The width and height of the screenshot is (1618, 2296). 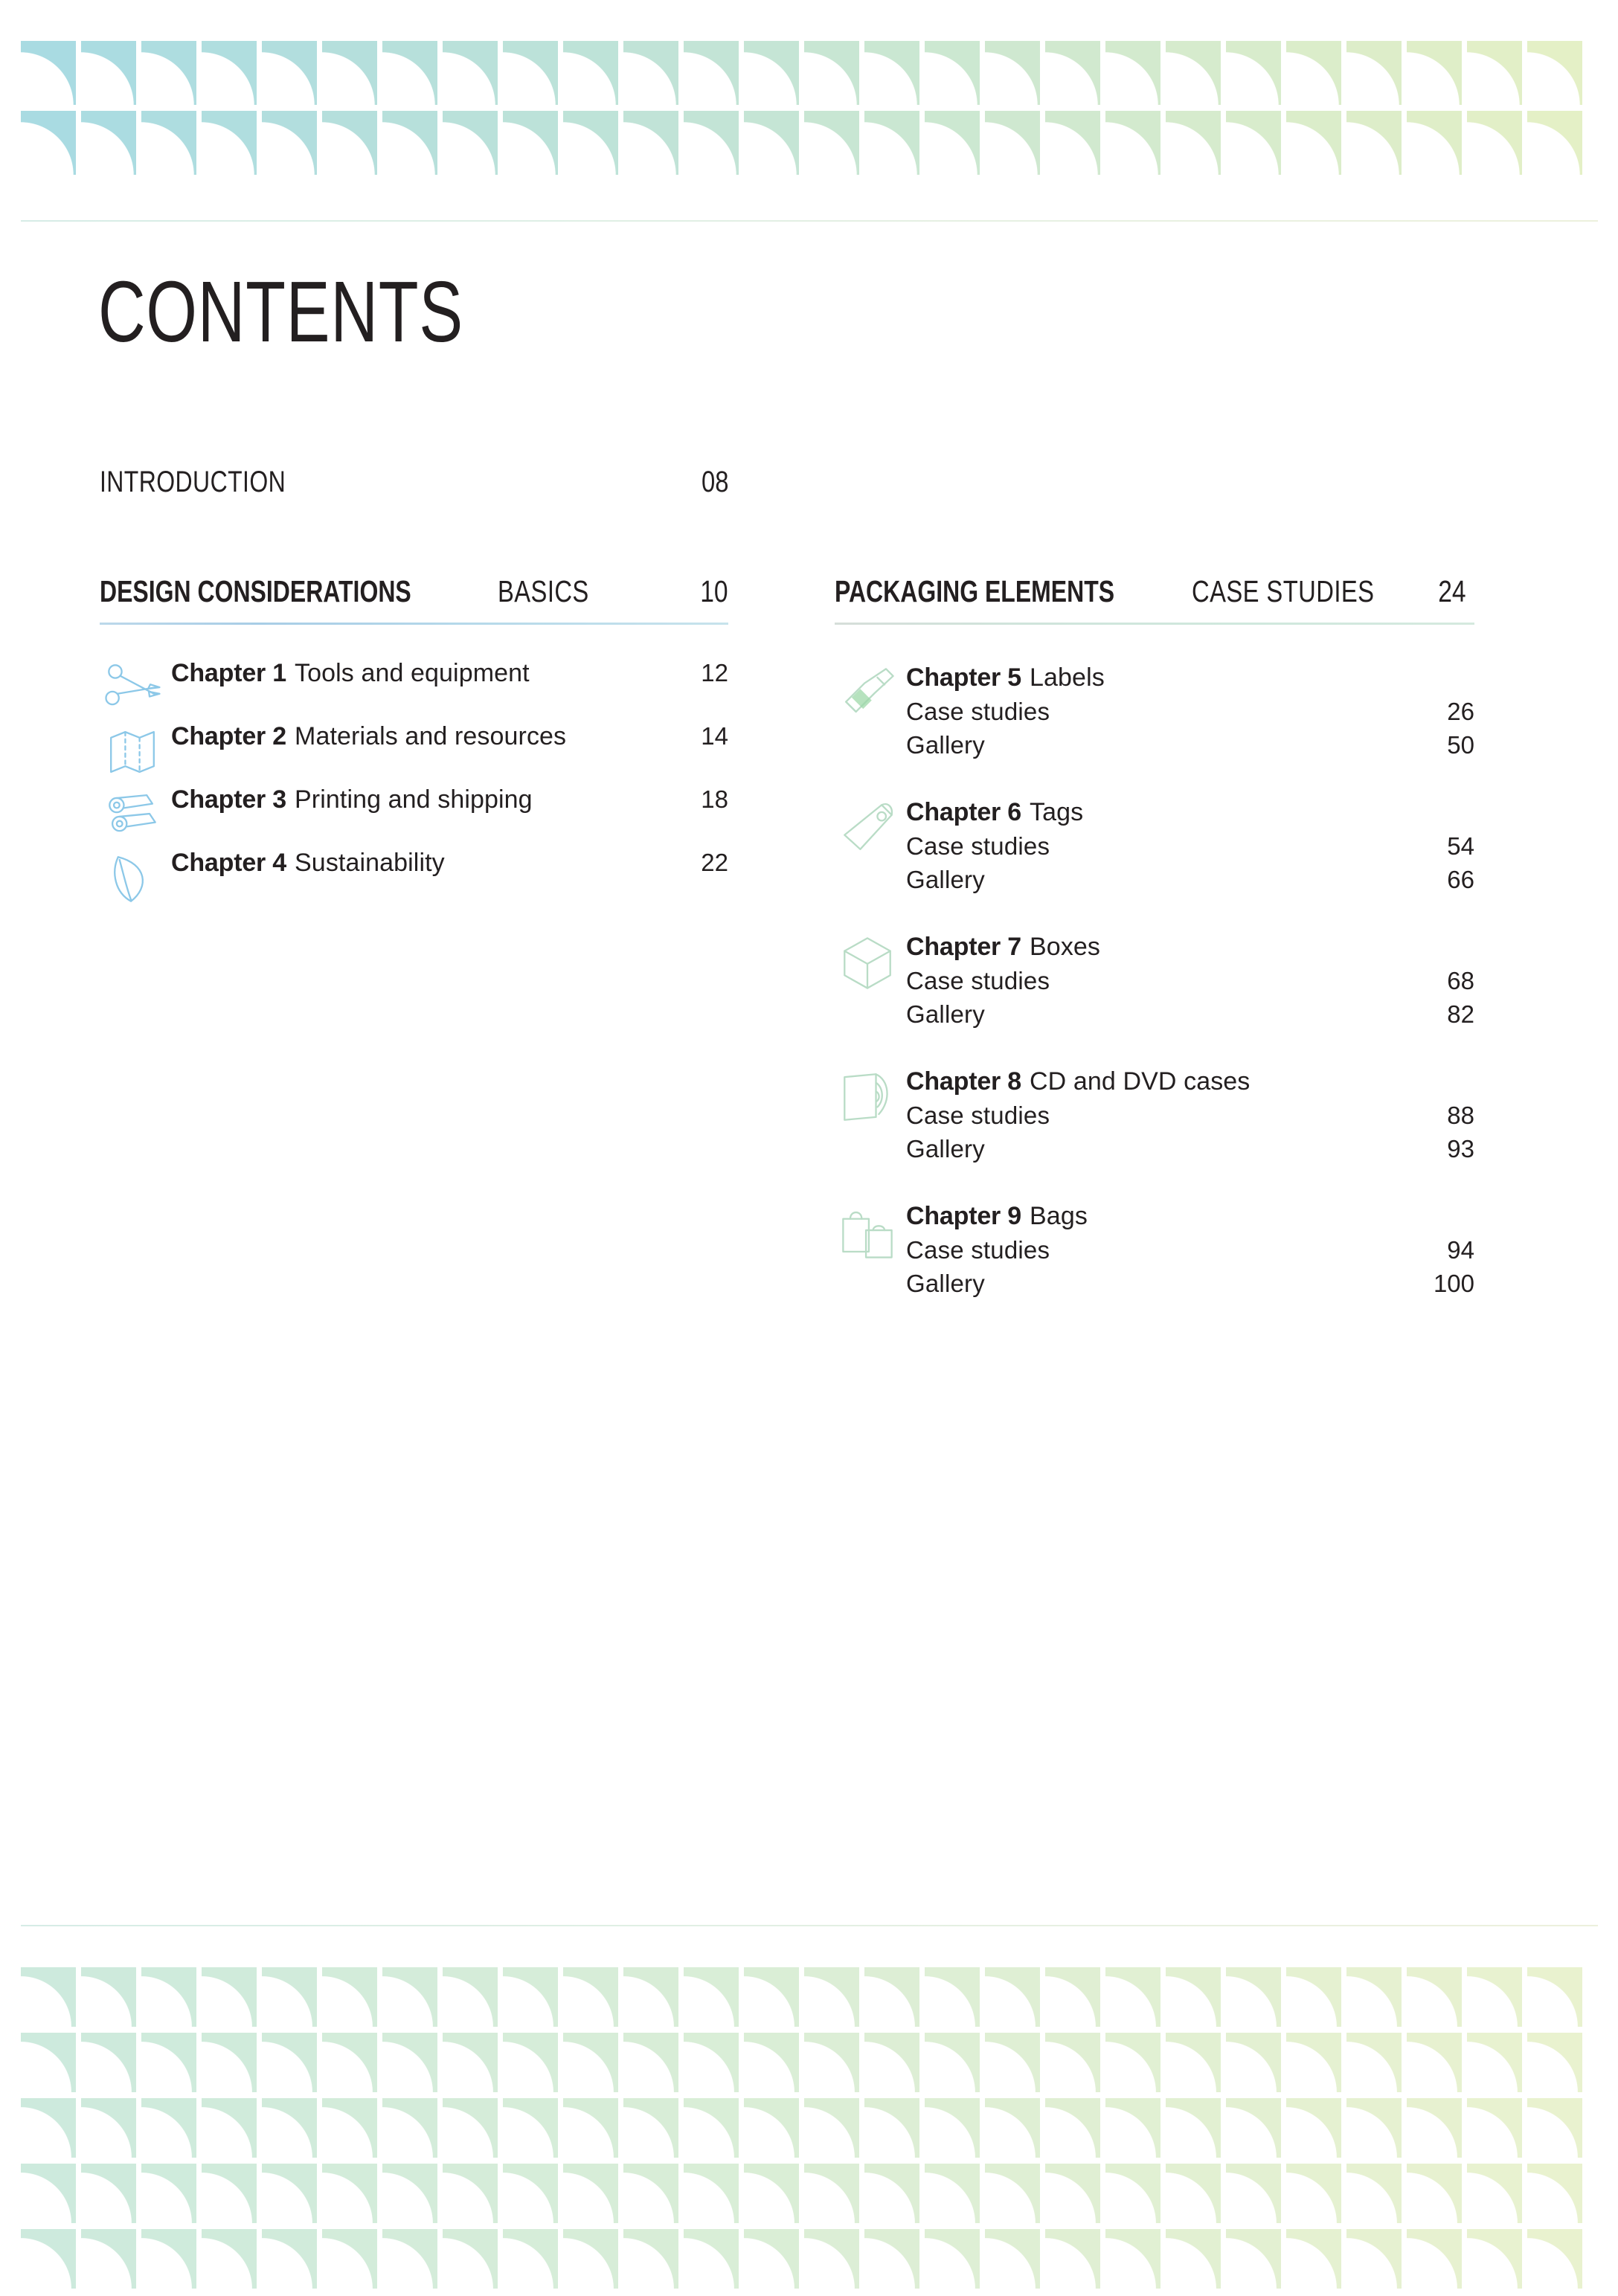 What do you see at coordinates (1460, 879) in the screenshot?
I see `subentry-page-number: 66` at bounding box center [1460, 879].